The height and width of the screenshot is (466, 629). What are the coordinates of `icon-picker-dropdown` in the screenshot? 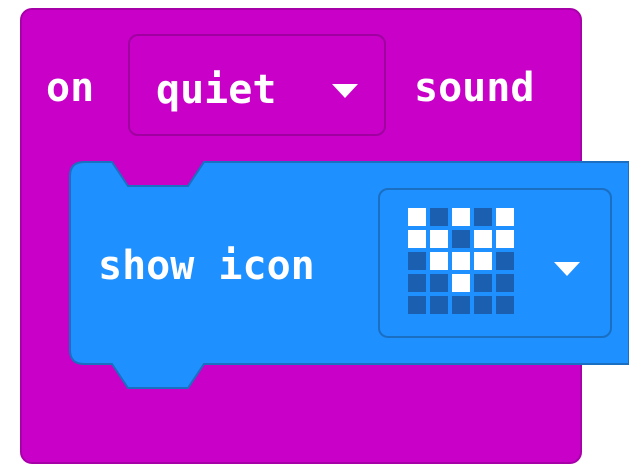 It's located at (495, 263).